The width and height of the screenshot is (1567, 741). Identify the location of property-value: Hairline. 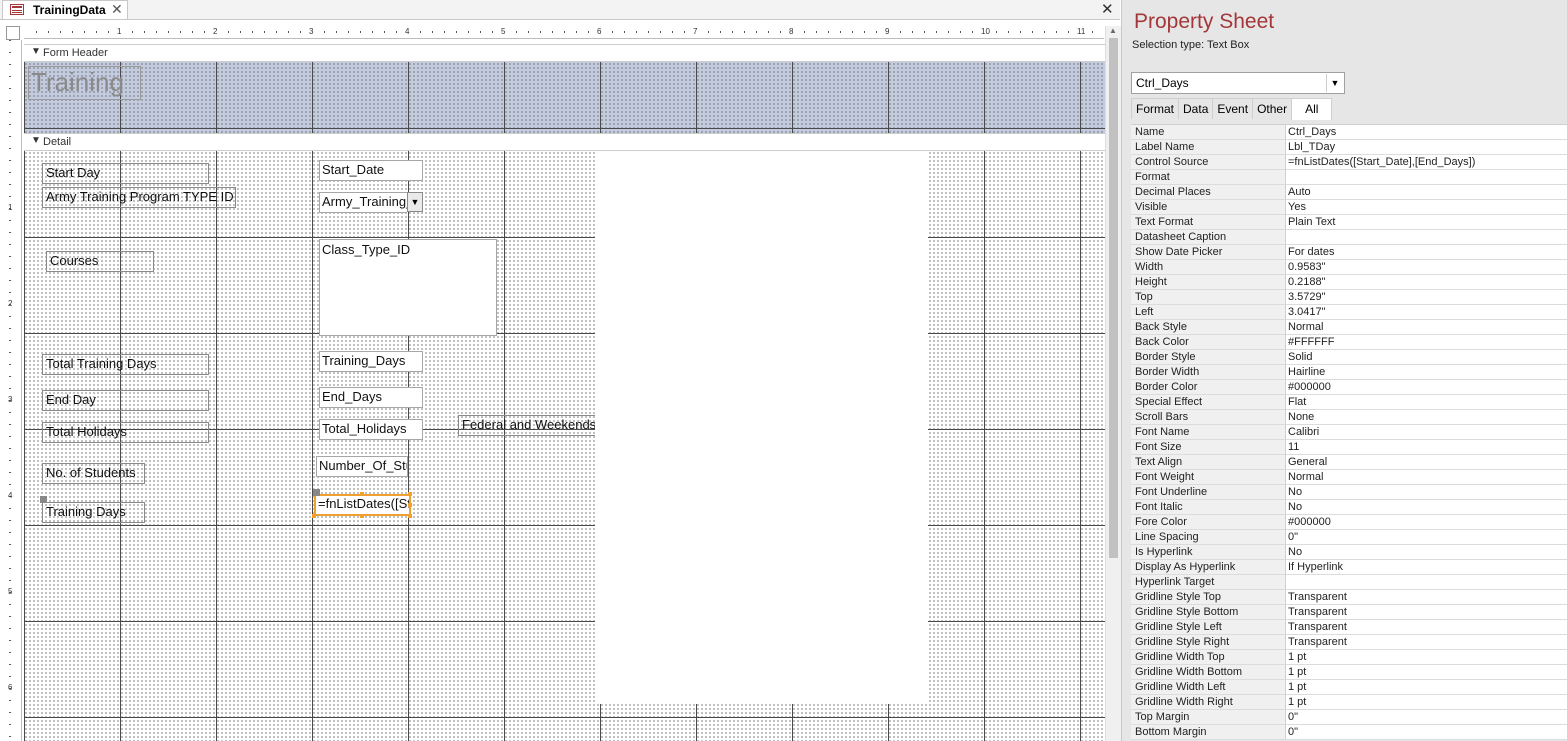
(1426, 372).